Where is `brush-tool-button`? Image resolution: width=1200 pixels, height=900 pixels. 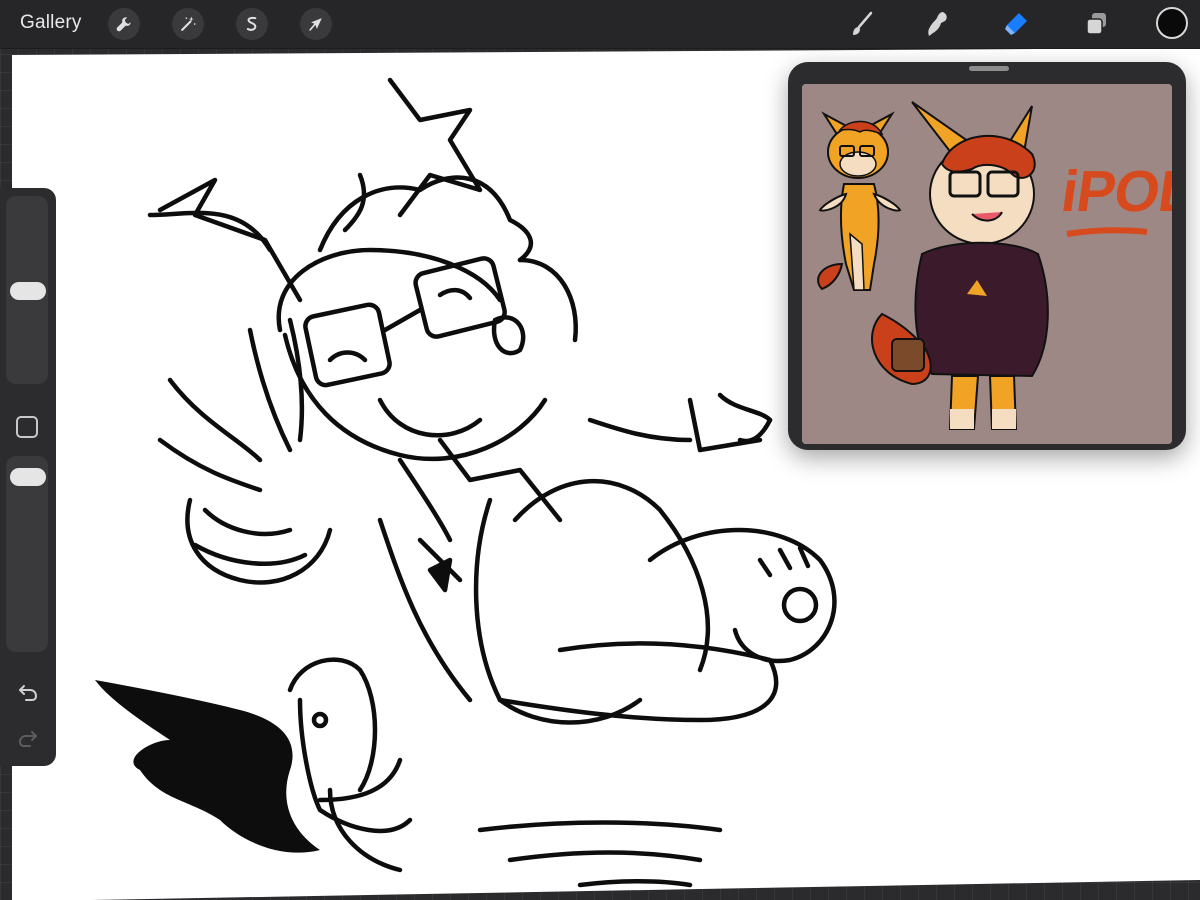 brush-tool-button is located at coordinates (862, 24).